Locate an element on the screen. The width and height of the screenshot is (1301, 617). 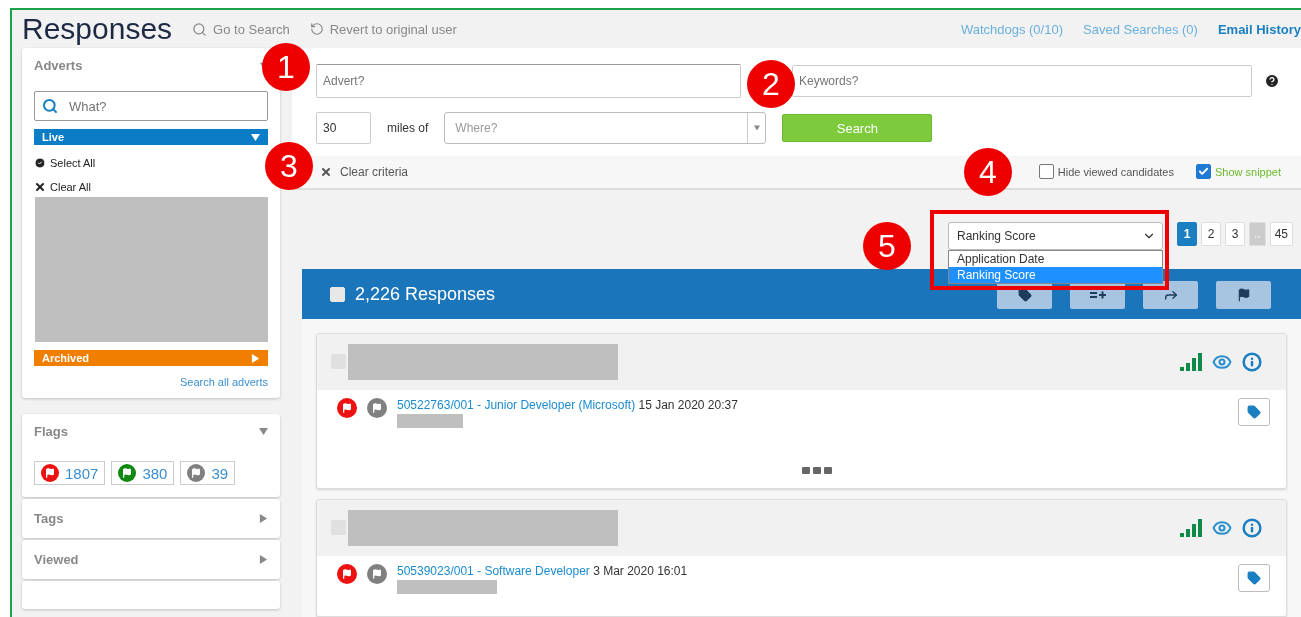
miles-label: miles of is located at coordinates (408, 128).